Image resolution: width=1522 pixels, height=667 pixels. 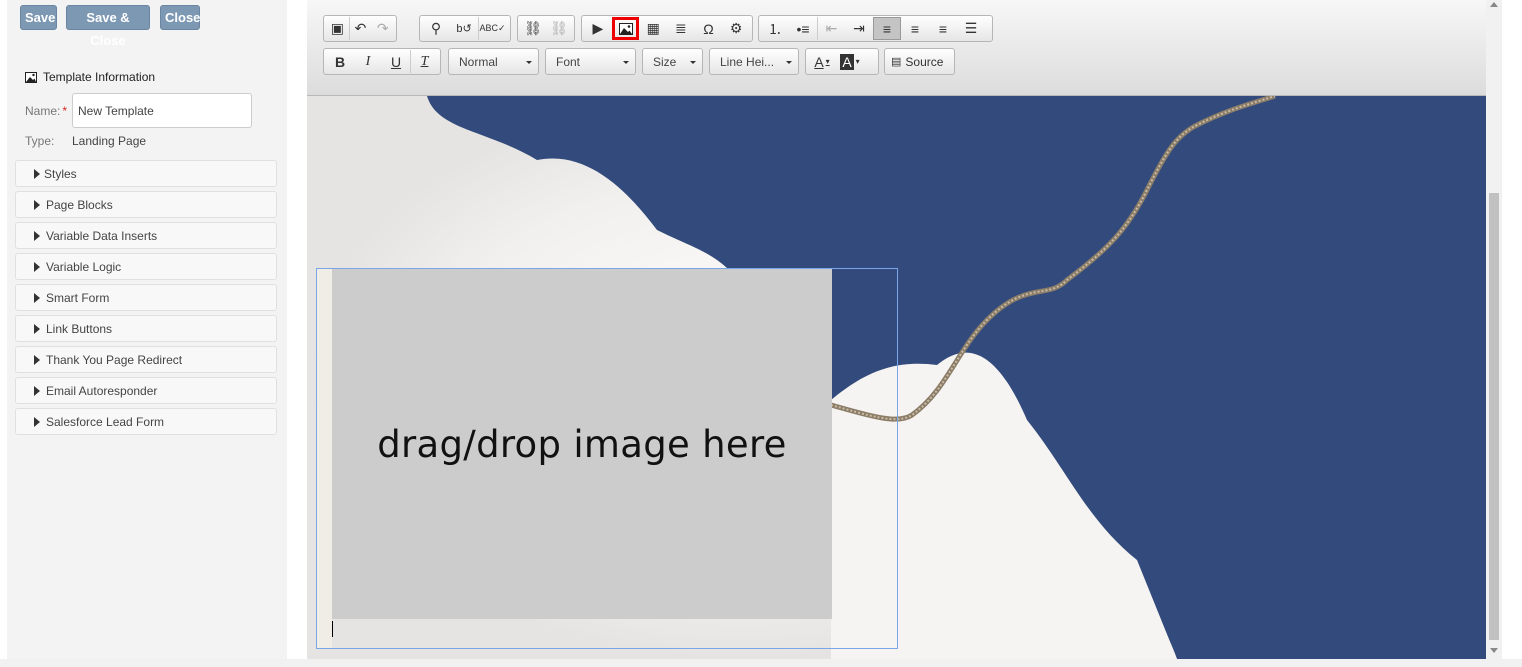 I want to click on source-icon: ▤, so click(x=896, y=62).